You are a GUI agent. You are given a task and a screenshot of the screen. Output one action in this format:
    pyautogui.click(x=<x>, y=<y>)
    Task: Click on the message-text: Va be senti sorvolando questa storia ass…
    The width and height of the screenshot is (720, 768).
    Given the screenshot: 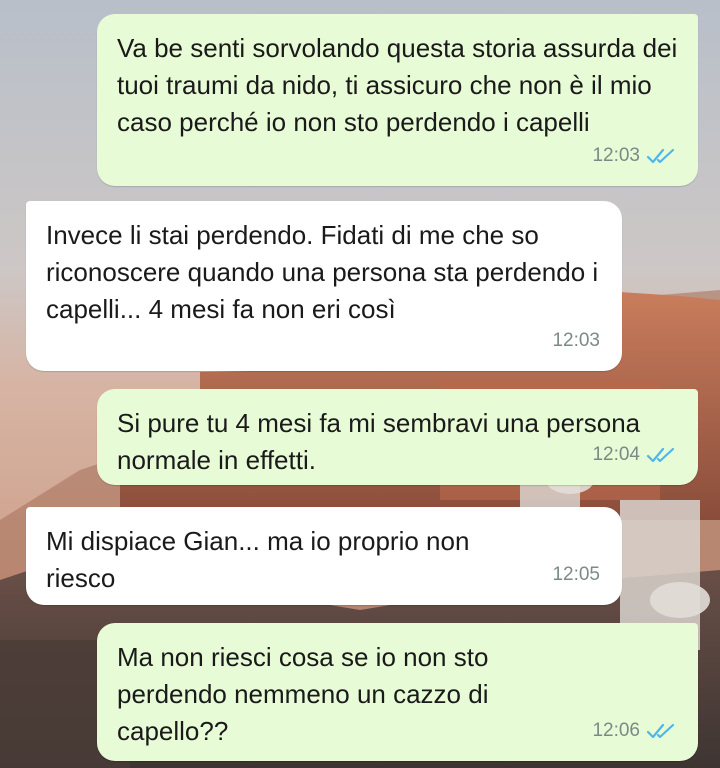 What is the action you would take?
    pyautogui.click(x=397, y=85)
    